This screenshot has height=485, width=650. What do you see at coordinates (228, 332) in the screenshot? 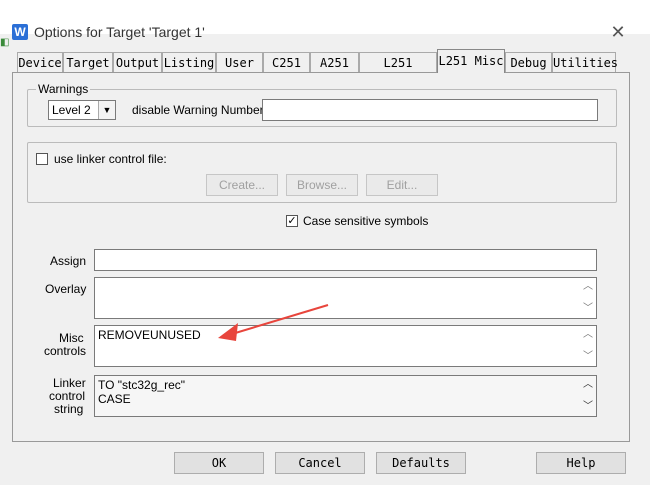
I see `arrowhead-icon` at bounding box center [228, 332].